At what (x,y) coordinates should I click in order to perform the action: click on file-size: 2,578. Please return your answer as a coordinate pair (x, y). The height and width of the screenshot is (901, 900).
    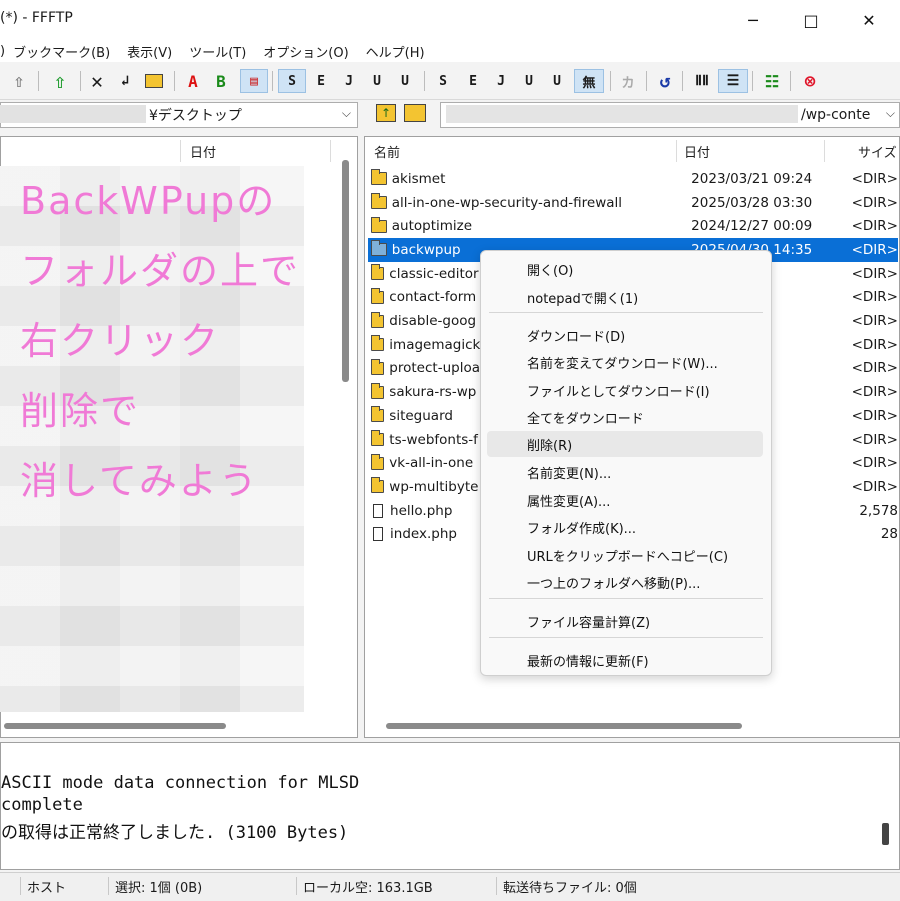
    Looking at the image, I should click on (878, 510).